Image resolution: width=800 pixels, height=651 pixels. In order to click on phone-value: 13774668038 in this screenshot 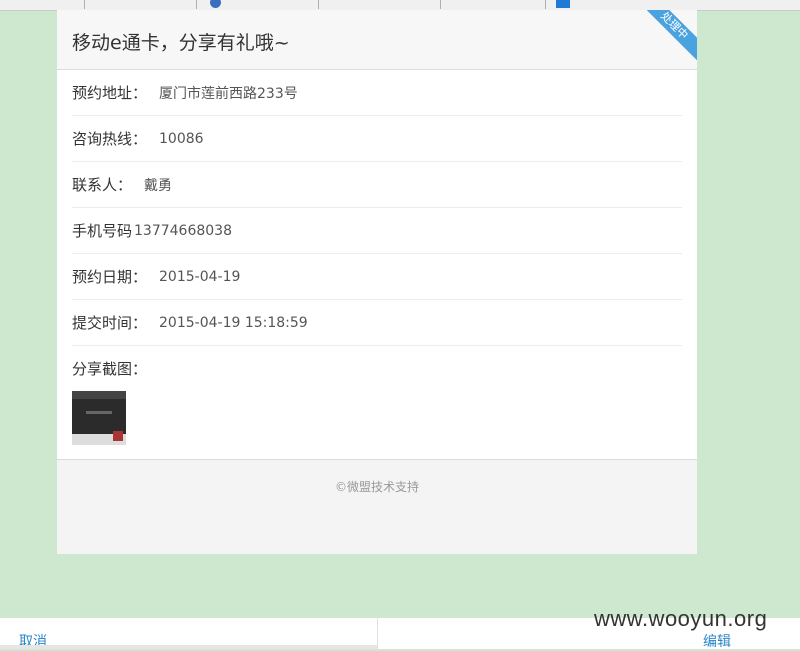, I will do `click(183, 231)`.